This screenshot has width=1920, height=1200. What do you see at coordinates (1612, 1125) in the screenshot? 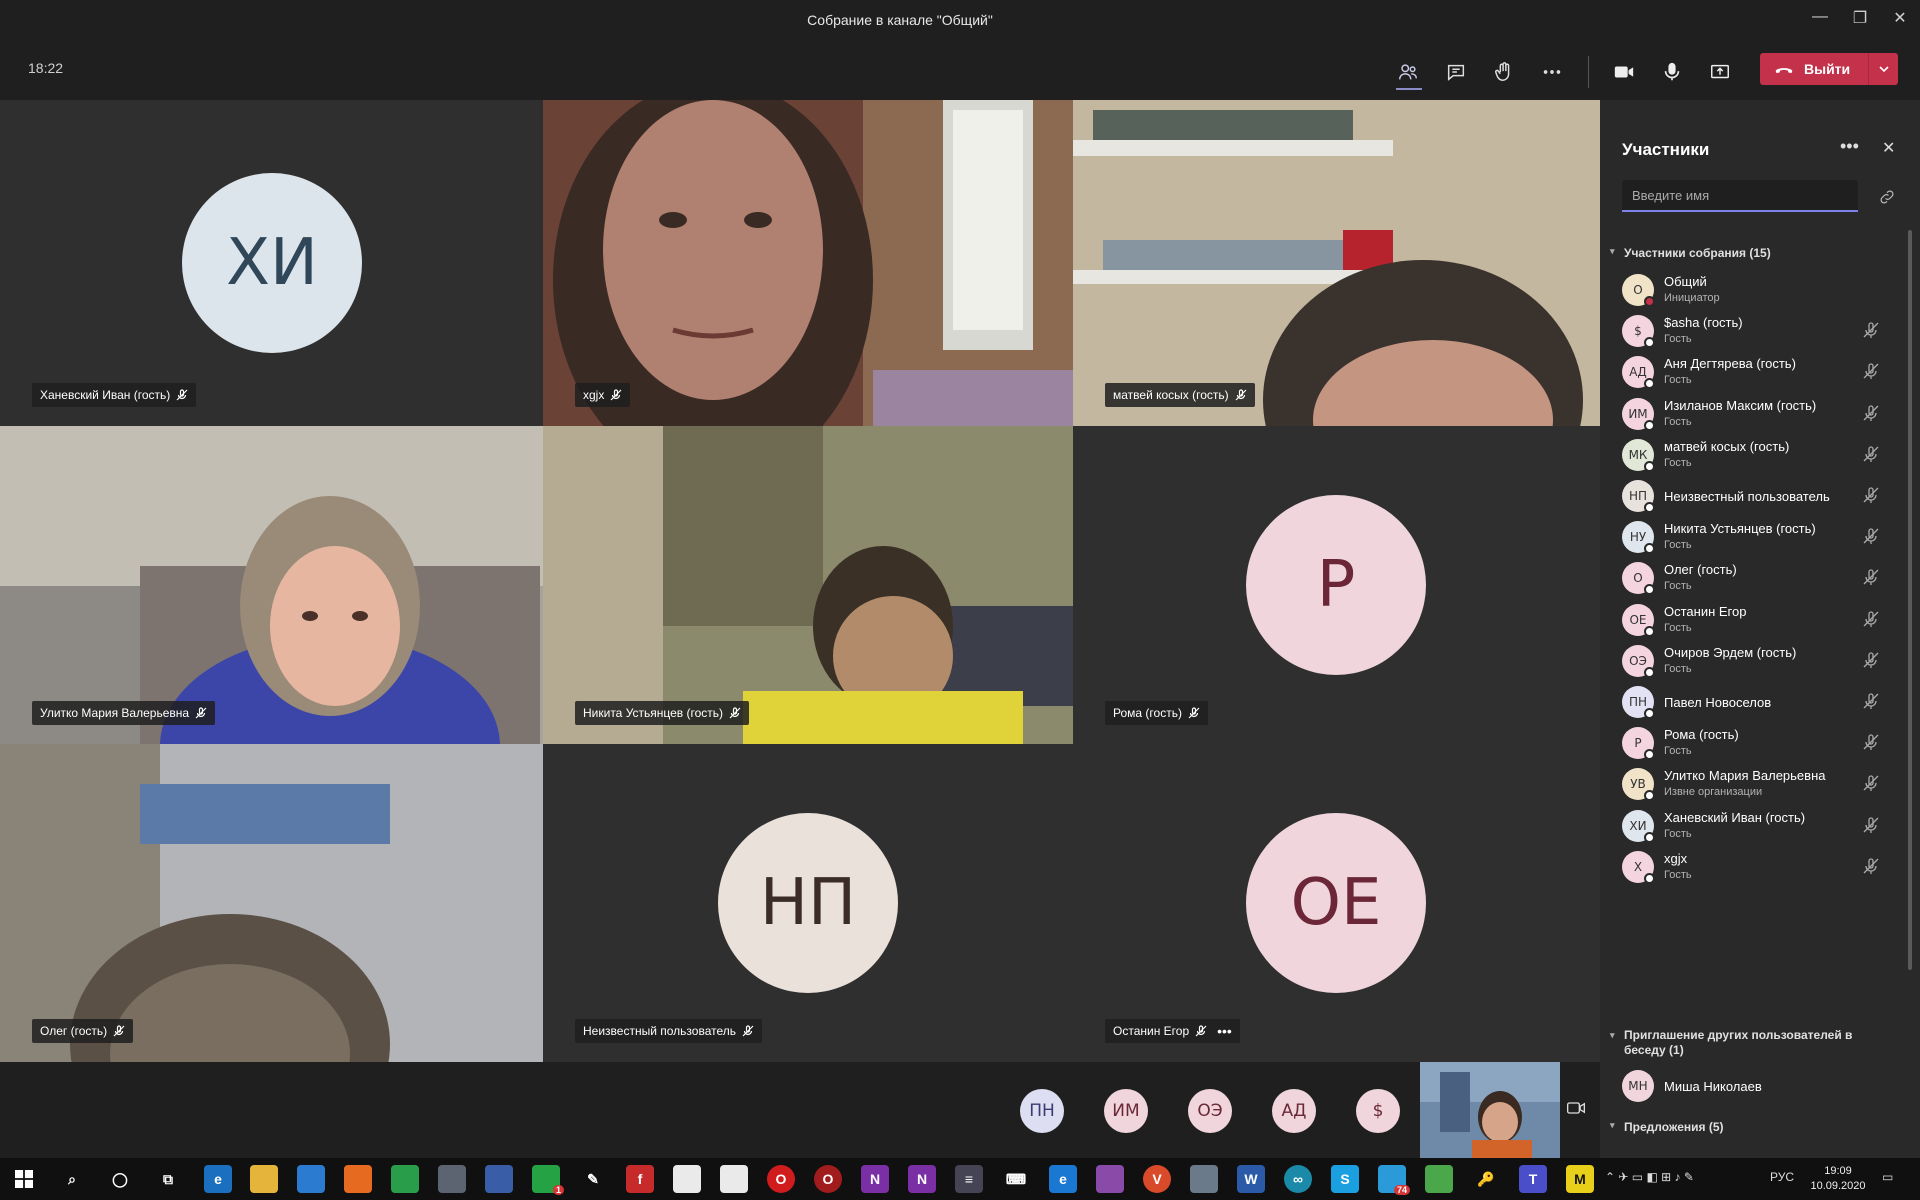
I see `chevron-down-icon: ▾` at bounding box center [1612, 1125].